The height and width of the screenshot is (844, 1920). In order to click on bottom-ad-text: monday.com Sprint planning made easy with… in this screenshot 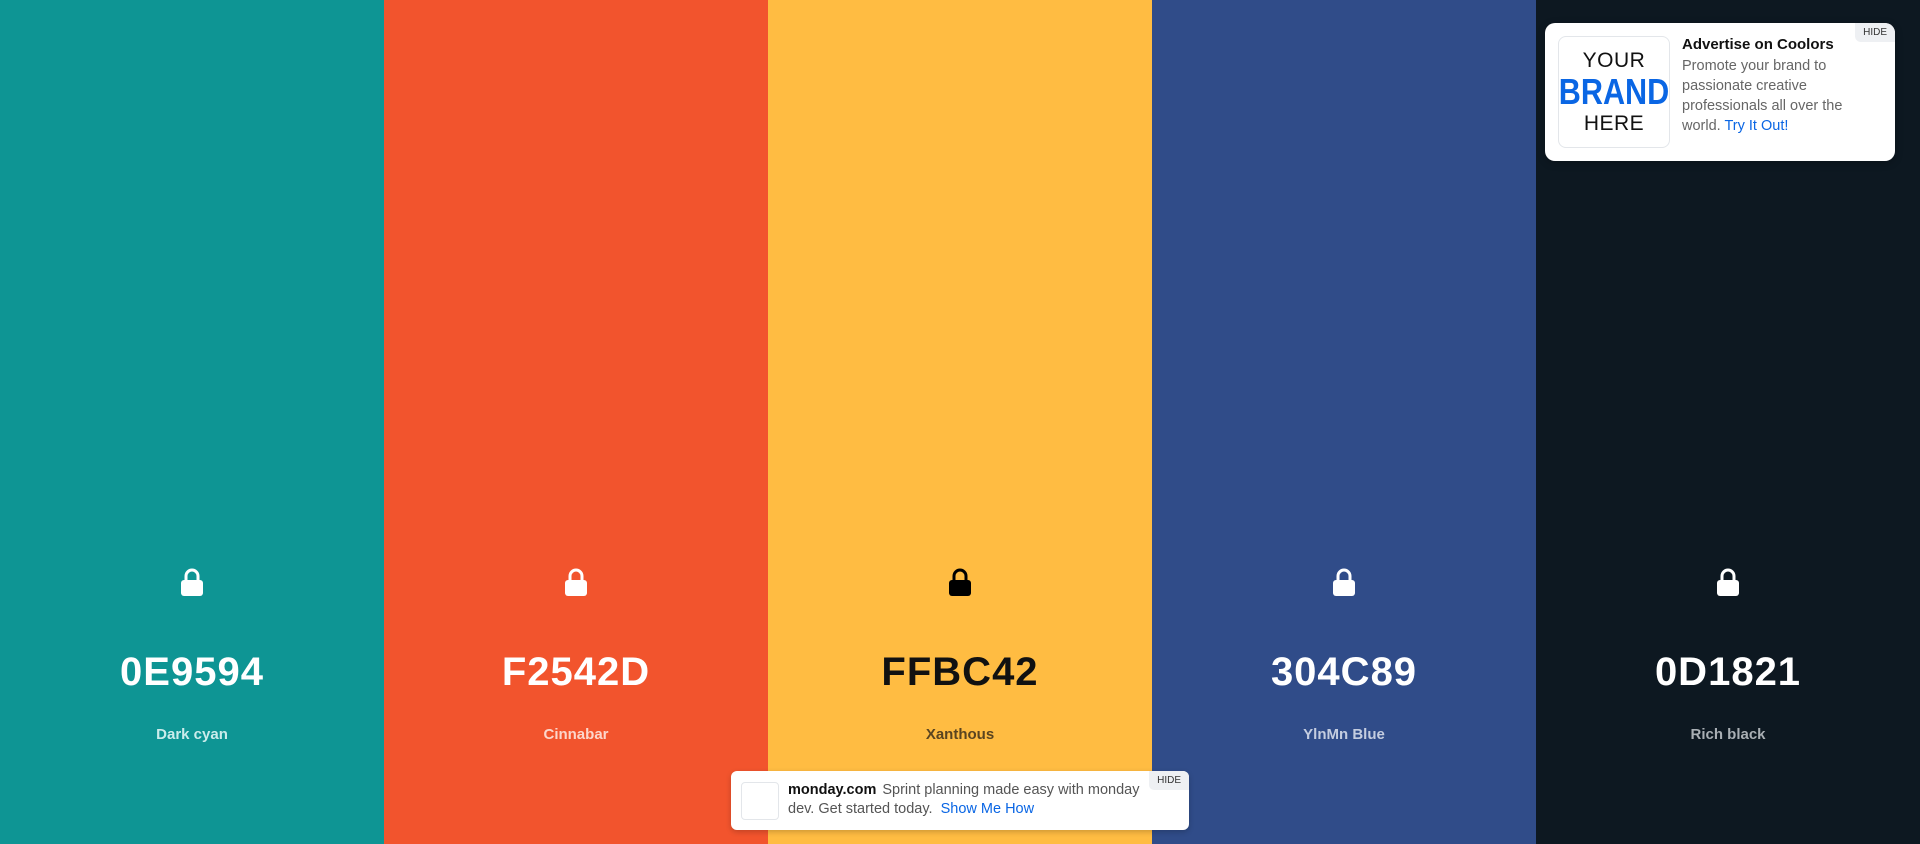, I will do `click(973, 800)`.